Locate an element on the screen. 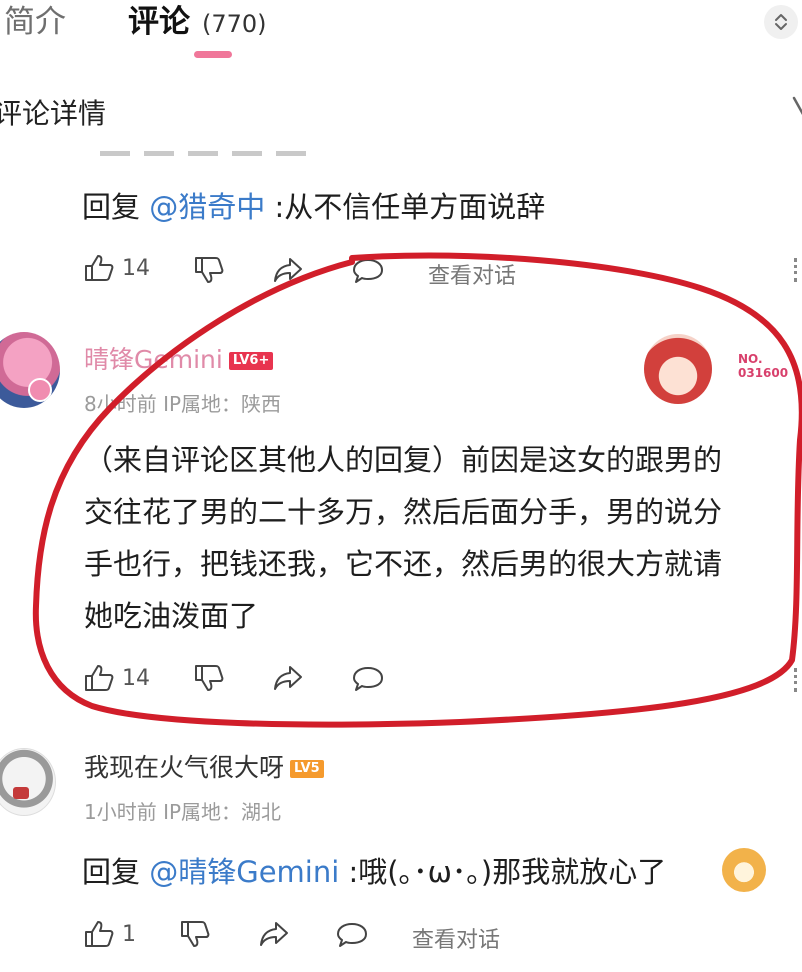 Image resolution: width=802 pixels, height=972 pixels. emoji-doge-icon is located at coordinates (744, 870).